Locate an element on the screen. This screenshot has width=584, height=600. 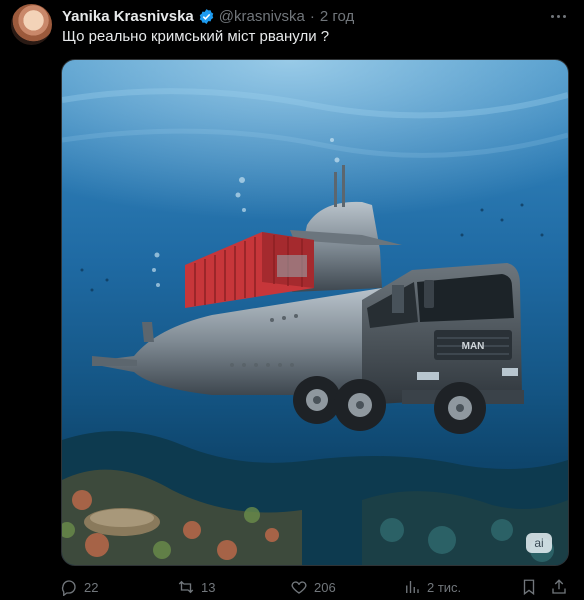
verified-badge-icon is located at coordinates (206, 16).